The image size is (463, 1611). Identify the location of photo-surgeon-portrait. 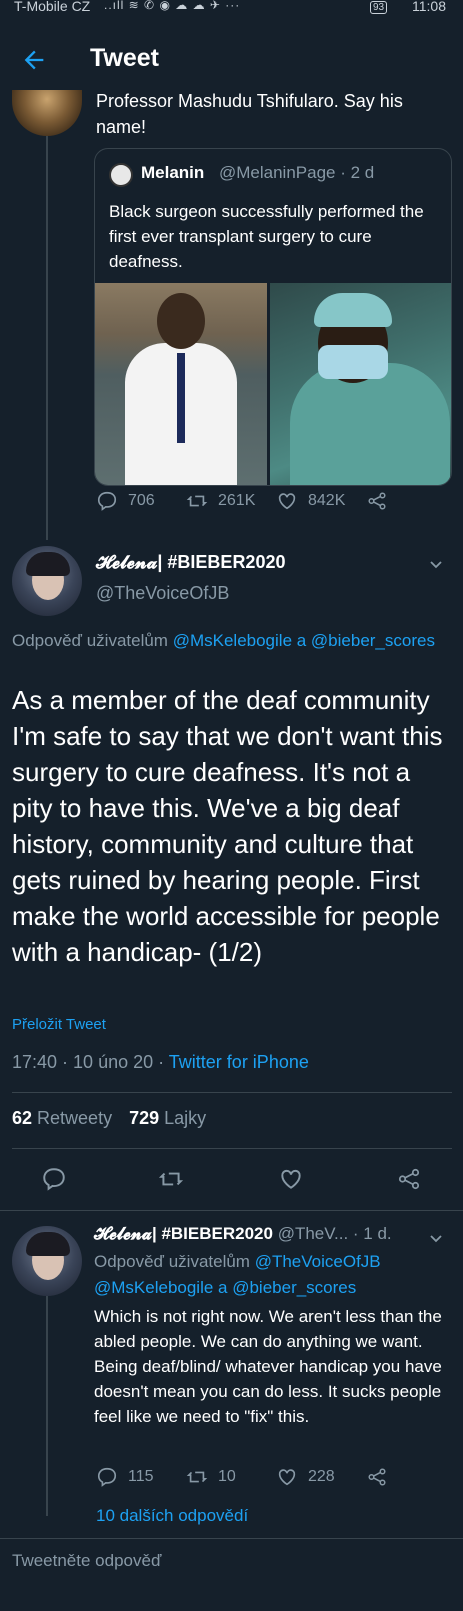
(181, 384).